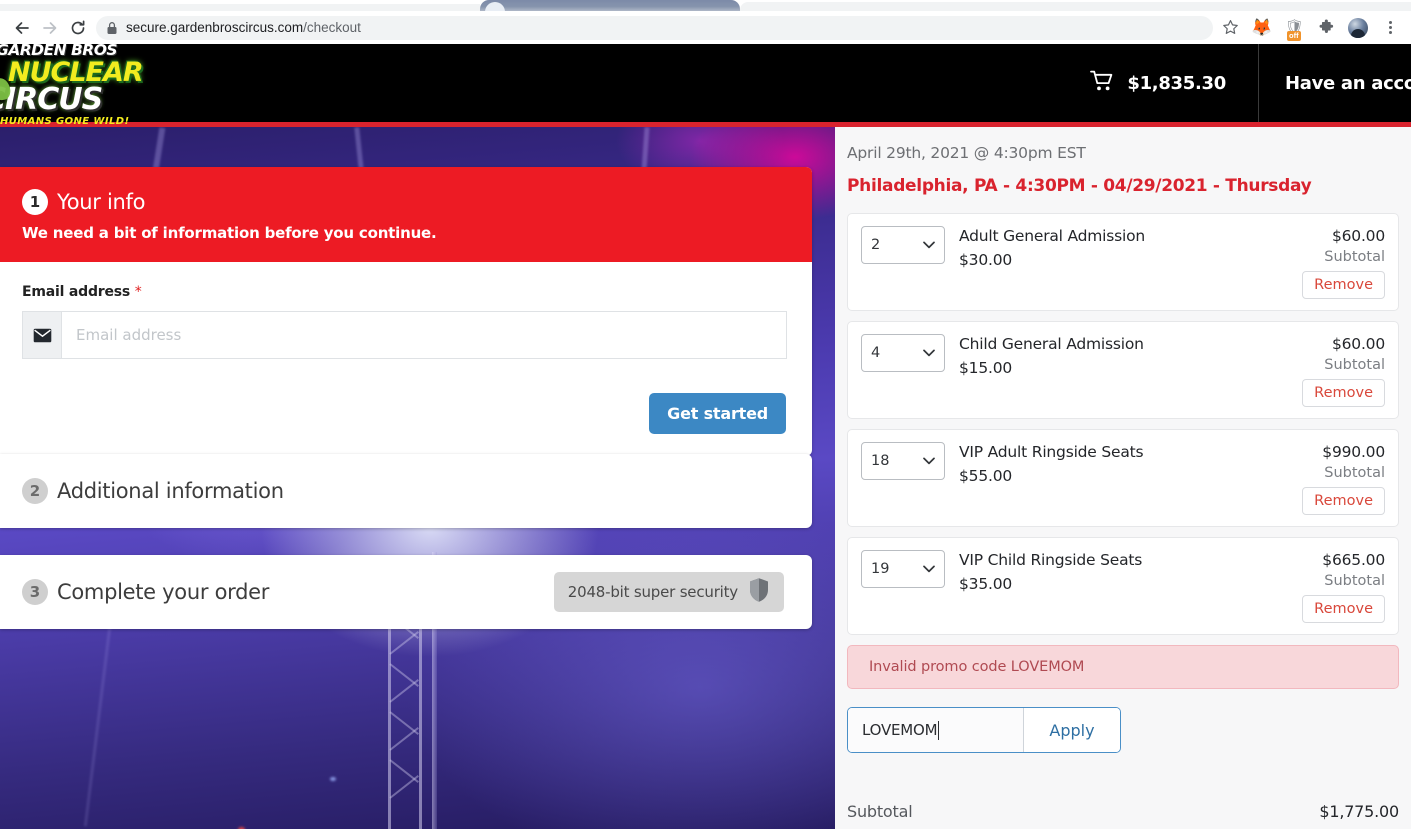 The image size is (1411, 829). I want to click on shield-icon, so click(759, 592).